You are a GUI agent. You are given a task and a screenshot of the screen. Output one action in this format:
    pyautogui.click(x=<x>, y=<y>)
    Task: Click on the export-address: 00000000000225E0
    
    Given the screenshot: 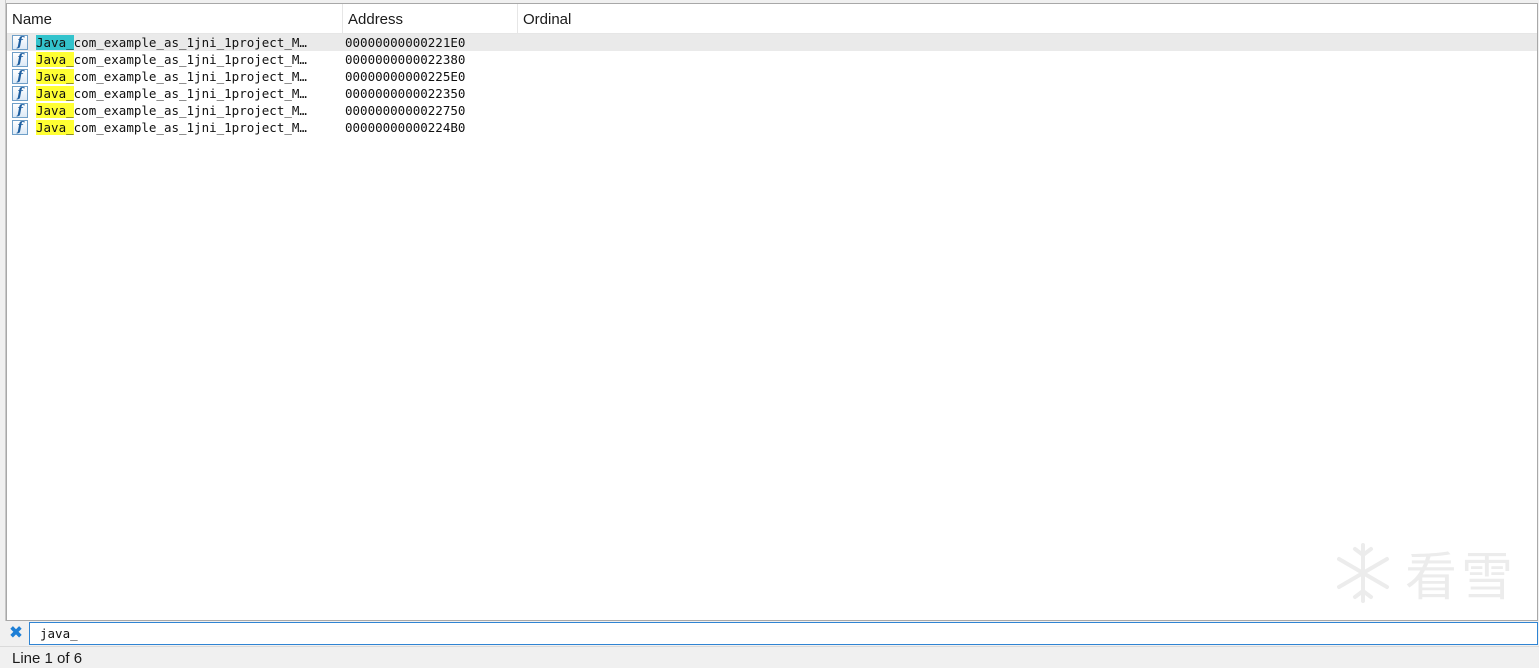 What is the action you would take?
    pyautogui.click(x=405, y=76)
    